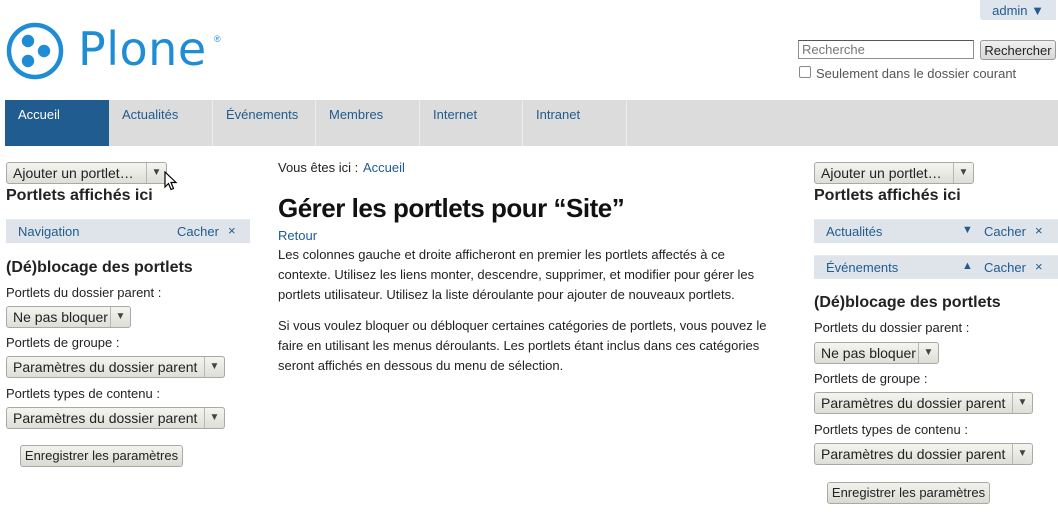 The image size is (1058, 512). I want to click on left-portlets-heading: Portlets affichés ici, so click(79, 195).